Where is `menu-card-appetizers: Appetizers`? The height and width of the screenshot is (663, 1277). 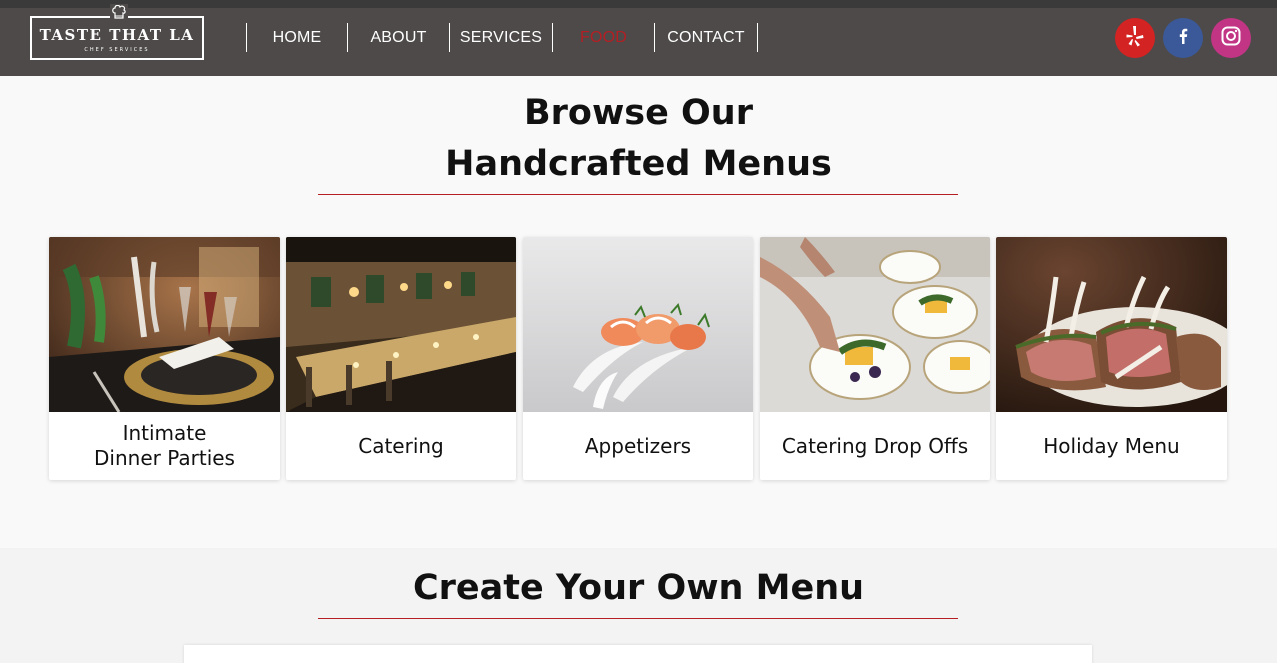 menu-card-appetizers: Appetizers is located at coordinates (638, 358).